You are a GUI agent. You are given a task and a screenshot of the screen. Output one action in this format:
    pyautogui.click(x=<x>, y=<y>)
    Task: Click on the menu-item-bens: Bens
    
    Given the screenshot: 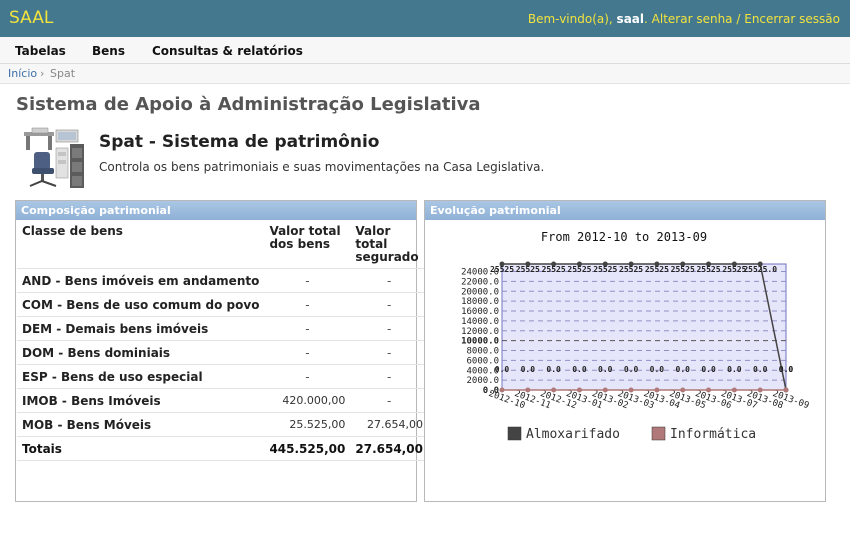 What is the action you would take?
    pyautogui.click(x=108, y=51)
    